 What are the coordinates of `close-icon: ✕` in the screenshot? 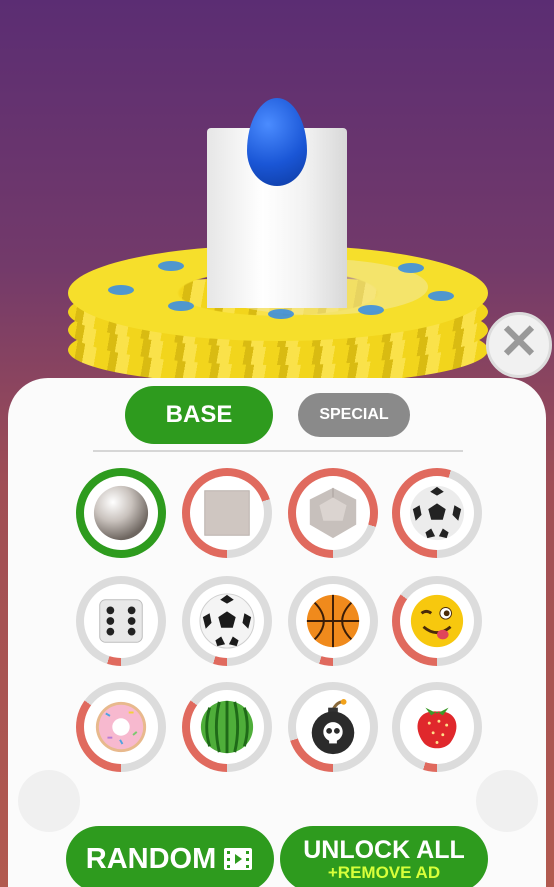 It's located at (519, 342).